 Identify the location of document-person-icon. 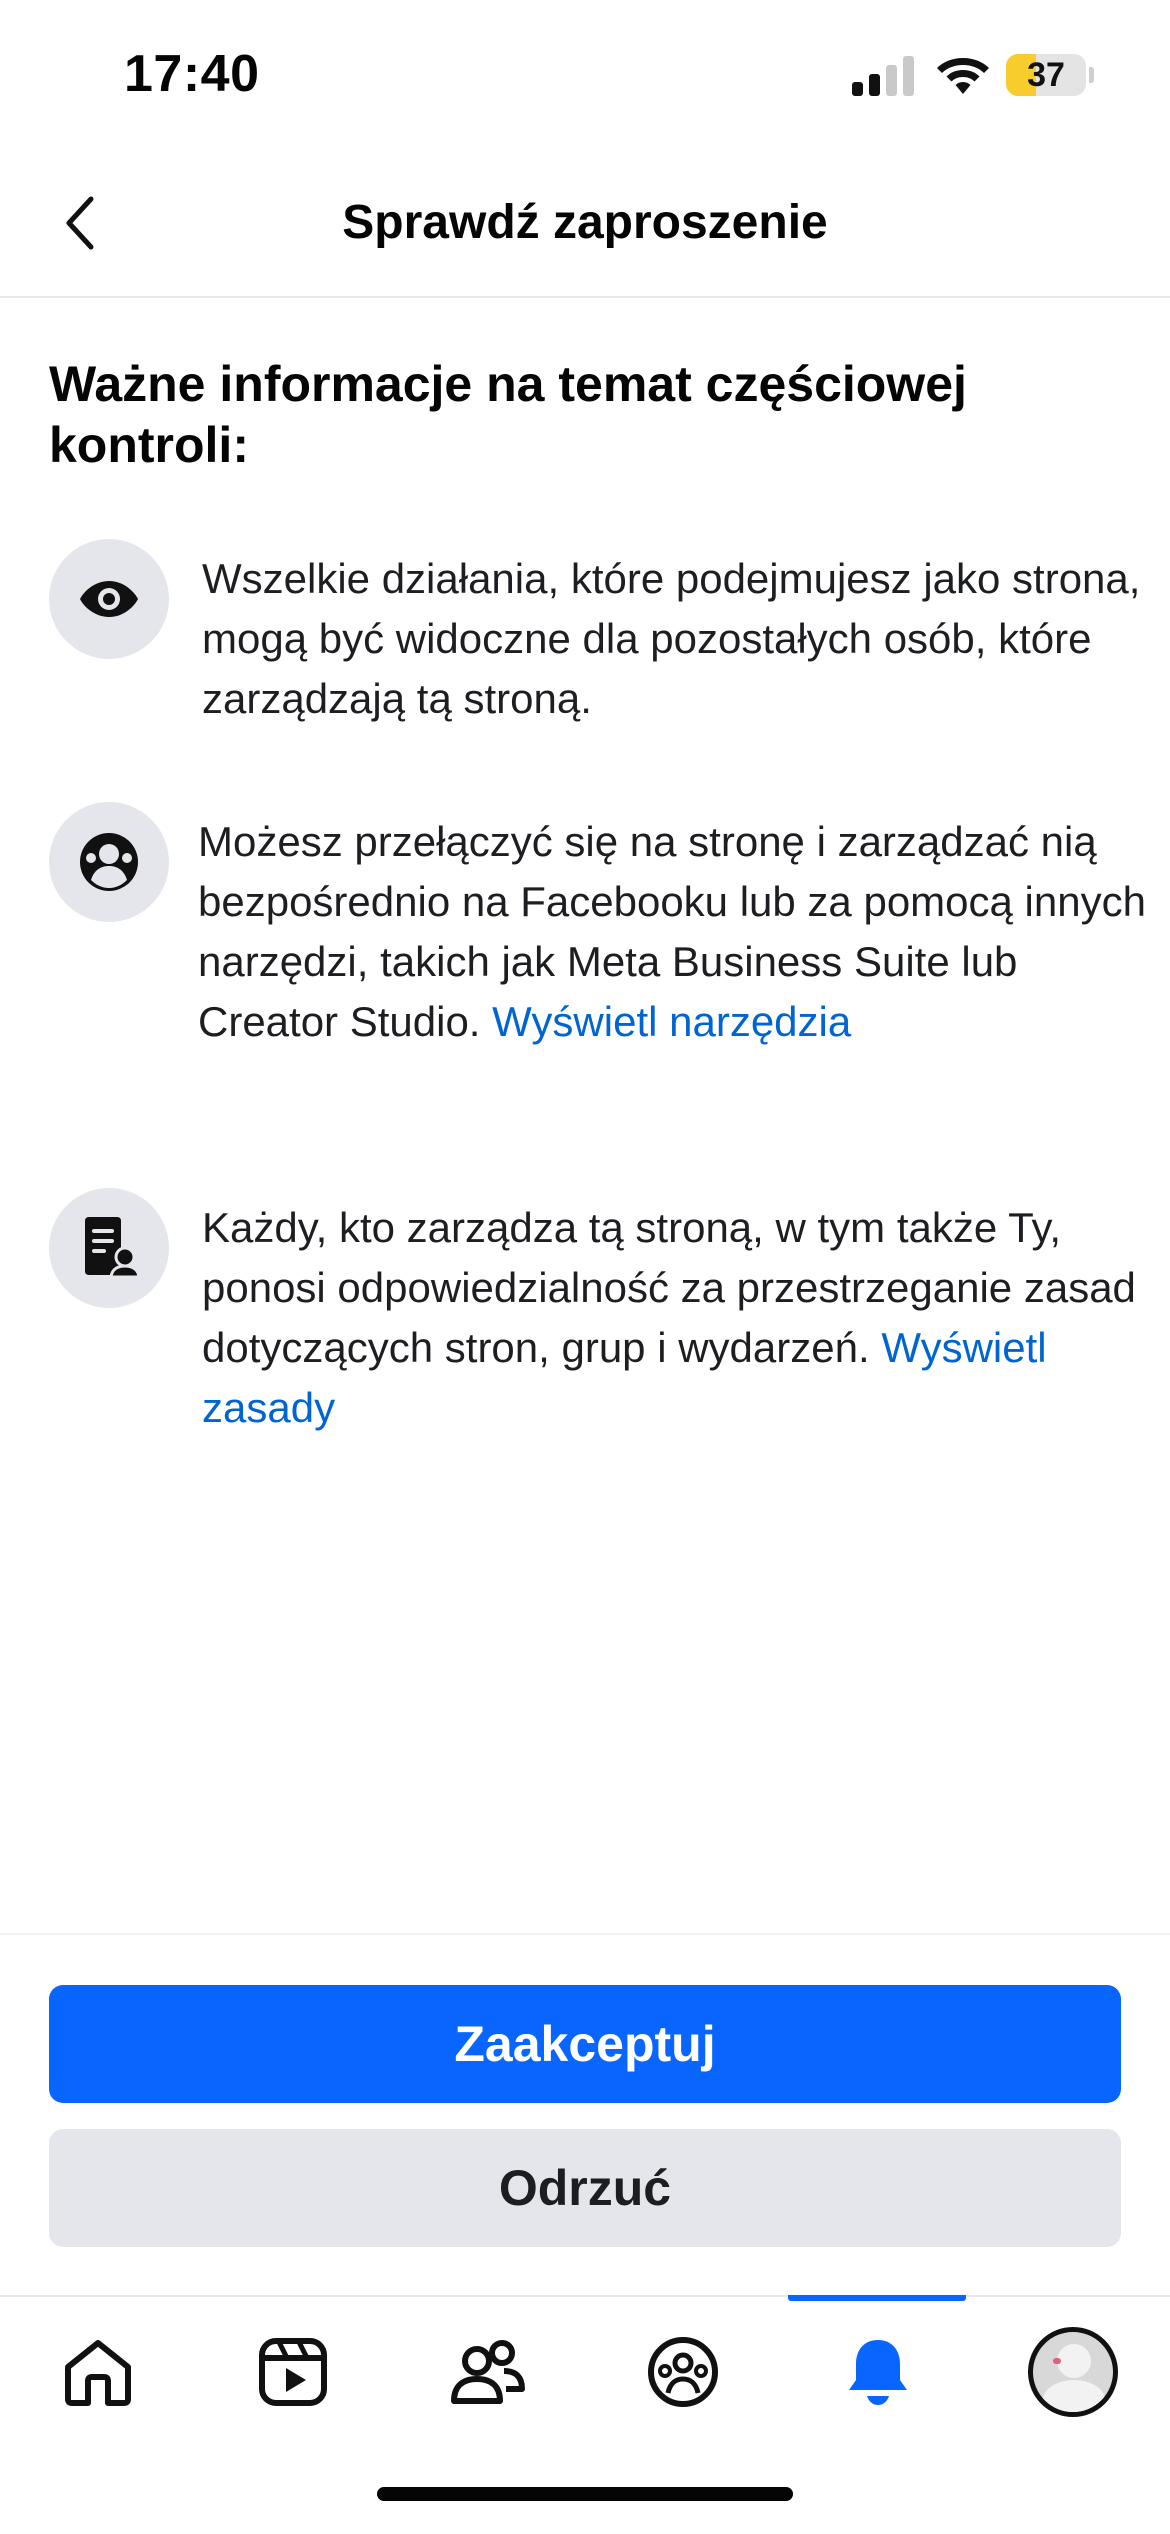
(111, 1248).